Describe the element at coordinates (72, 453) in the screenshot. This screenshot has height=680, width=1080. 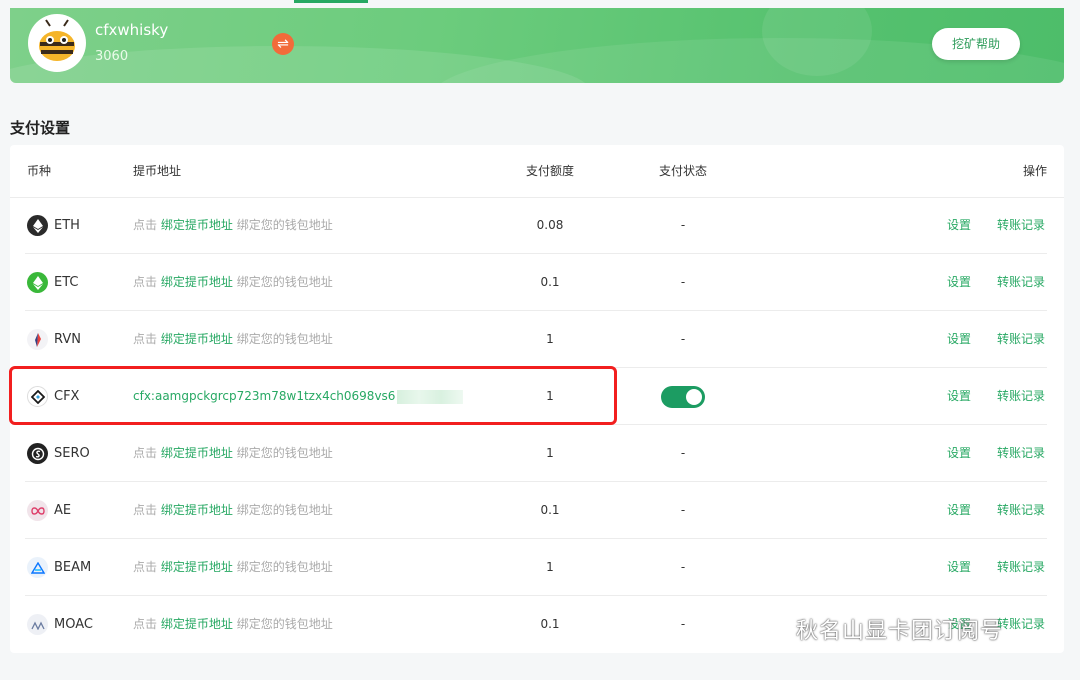
I see `coin-name: SERO` at that location.